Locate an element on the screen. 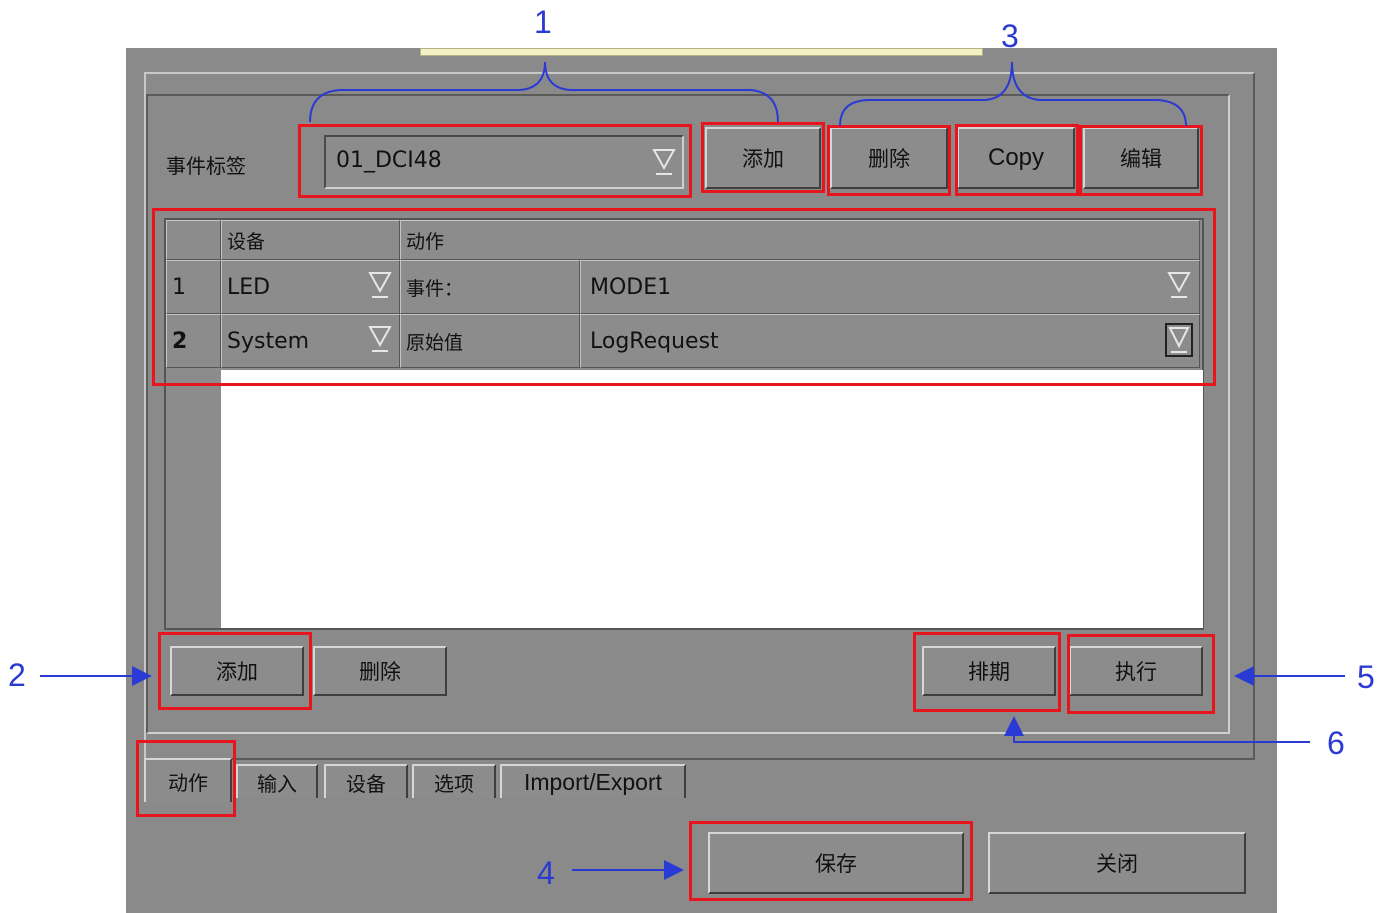 Image resolution: width=1392 pixels, height=913 pixels. callout-5: 5 is located at coordinates (1366, 677).